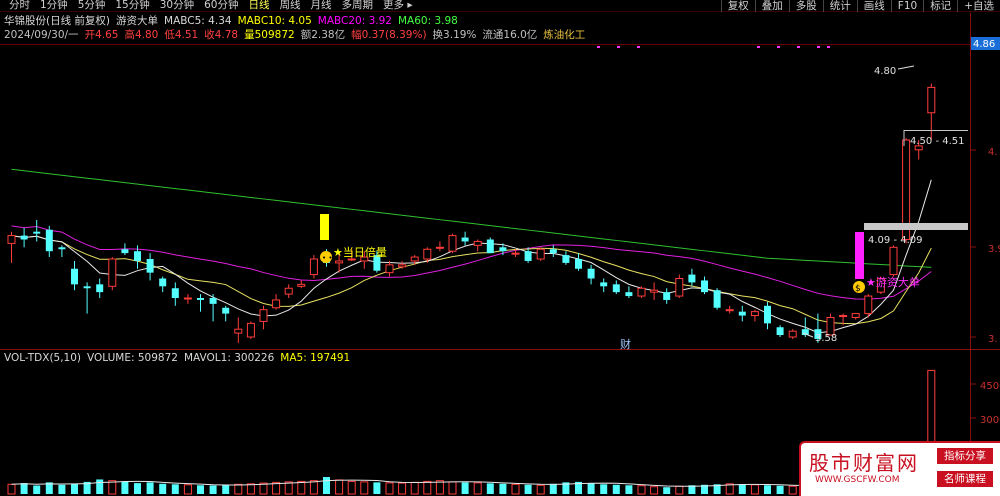  I want to click on signal-hot-money: ★游资大单, so click(893, 282).